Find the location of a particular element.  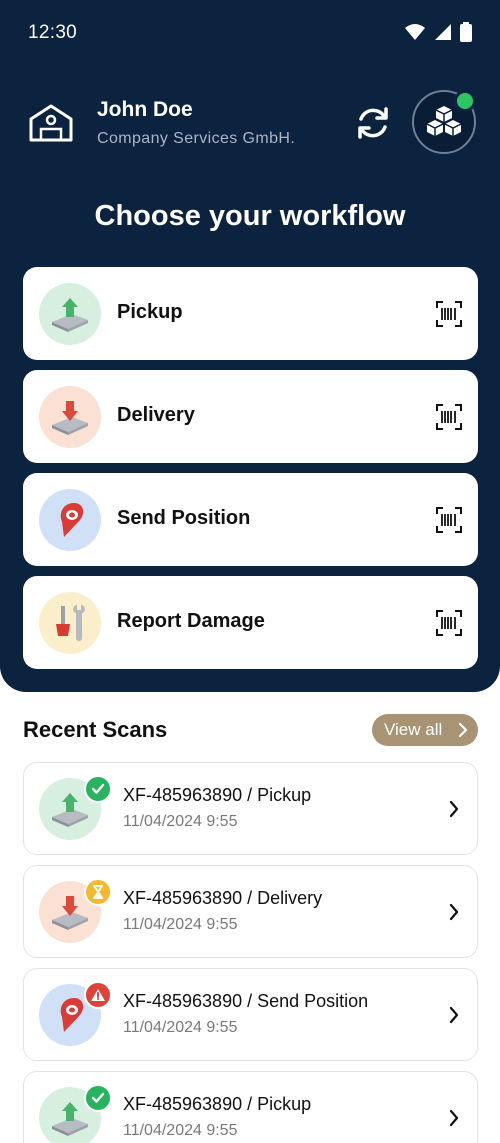

user-name: John Doe is located at coordinates (145, 109).